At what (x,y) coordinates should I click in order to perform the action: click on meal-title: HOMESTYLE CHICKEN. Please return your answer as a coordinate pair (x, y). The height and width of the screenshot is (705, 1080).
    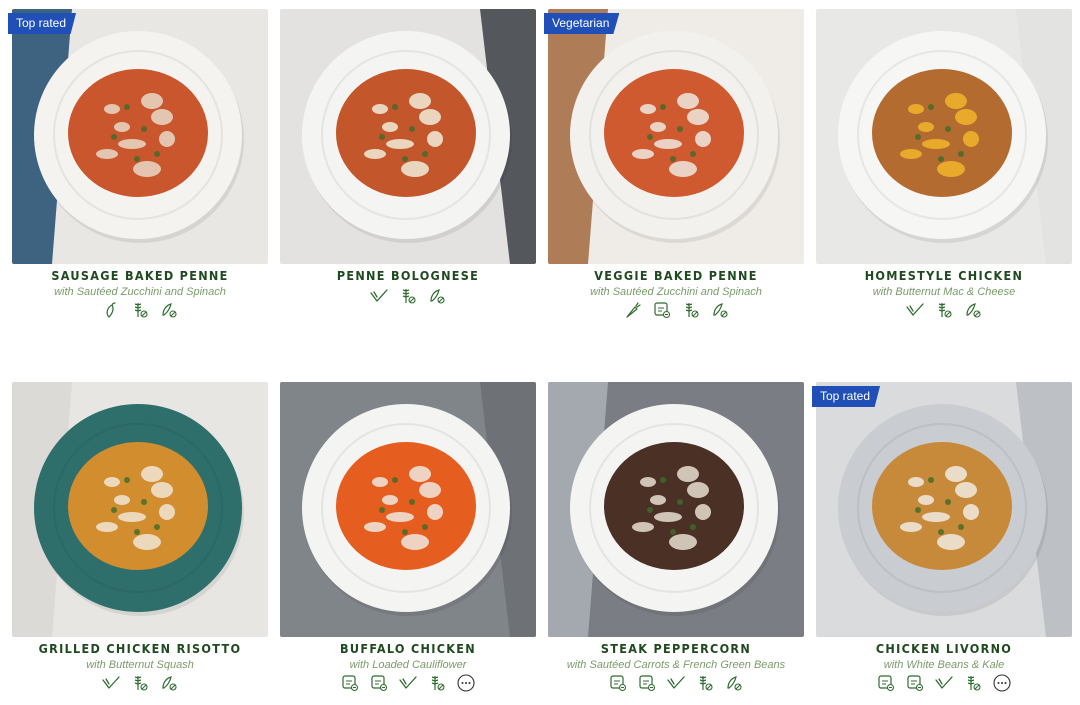
    Looking at the image, I should click on (944, 275).